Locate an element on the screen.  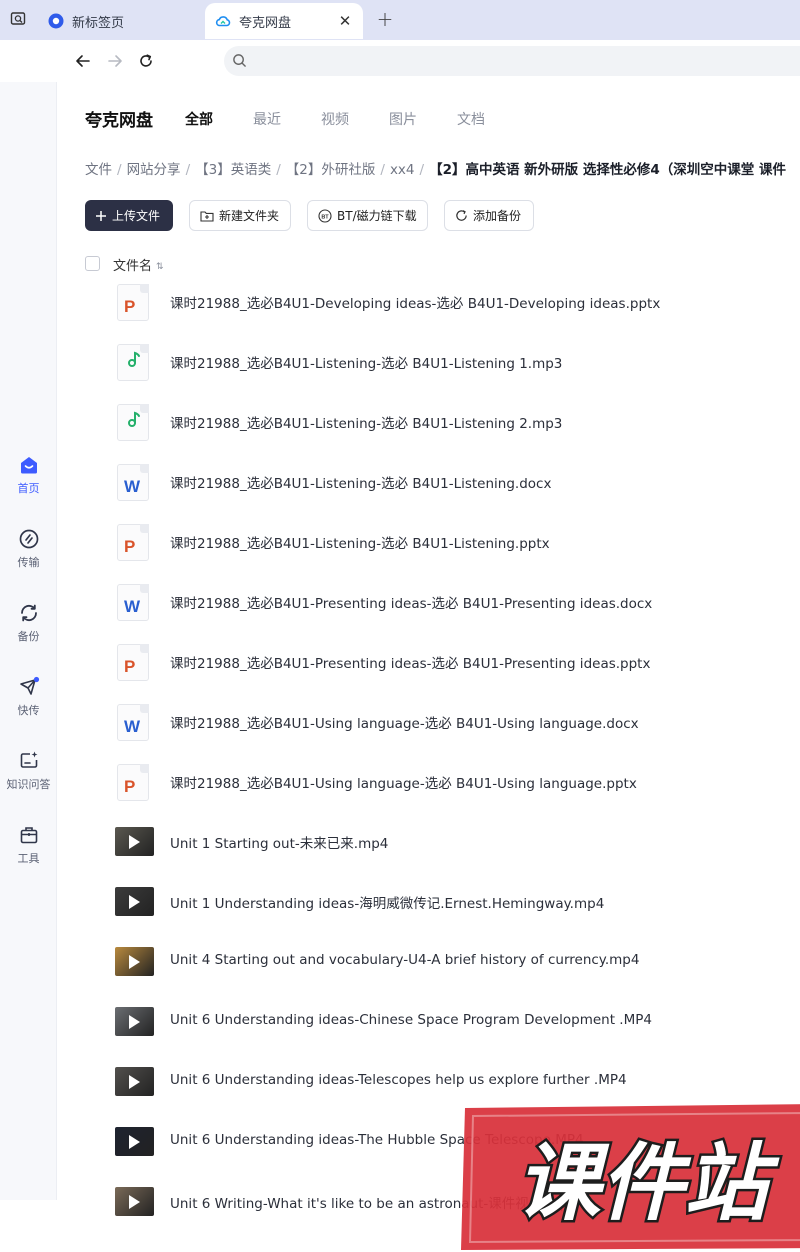
breadcrumb-item: 【2】外研社版 is located at coordinates (331, 170).